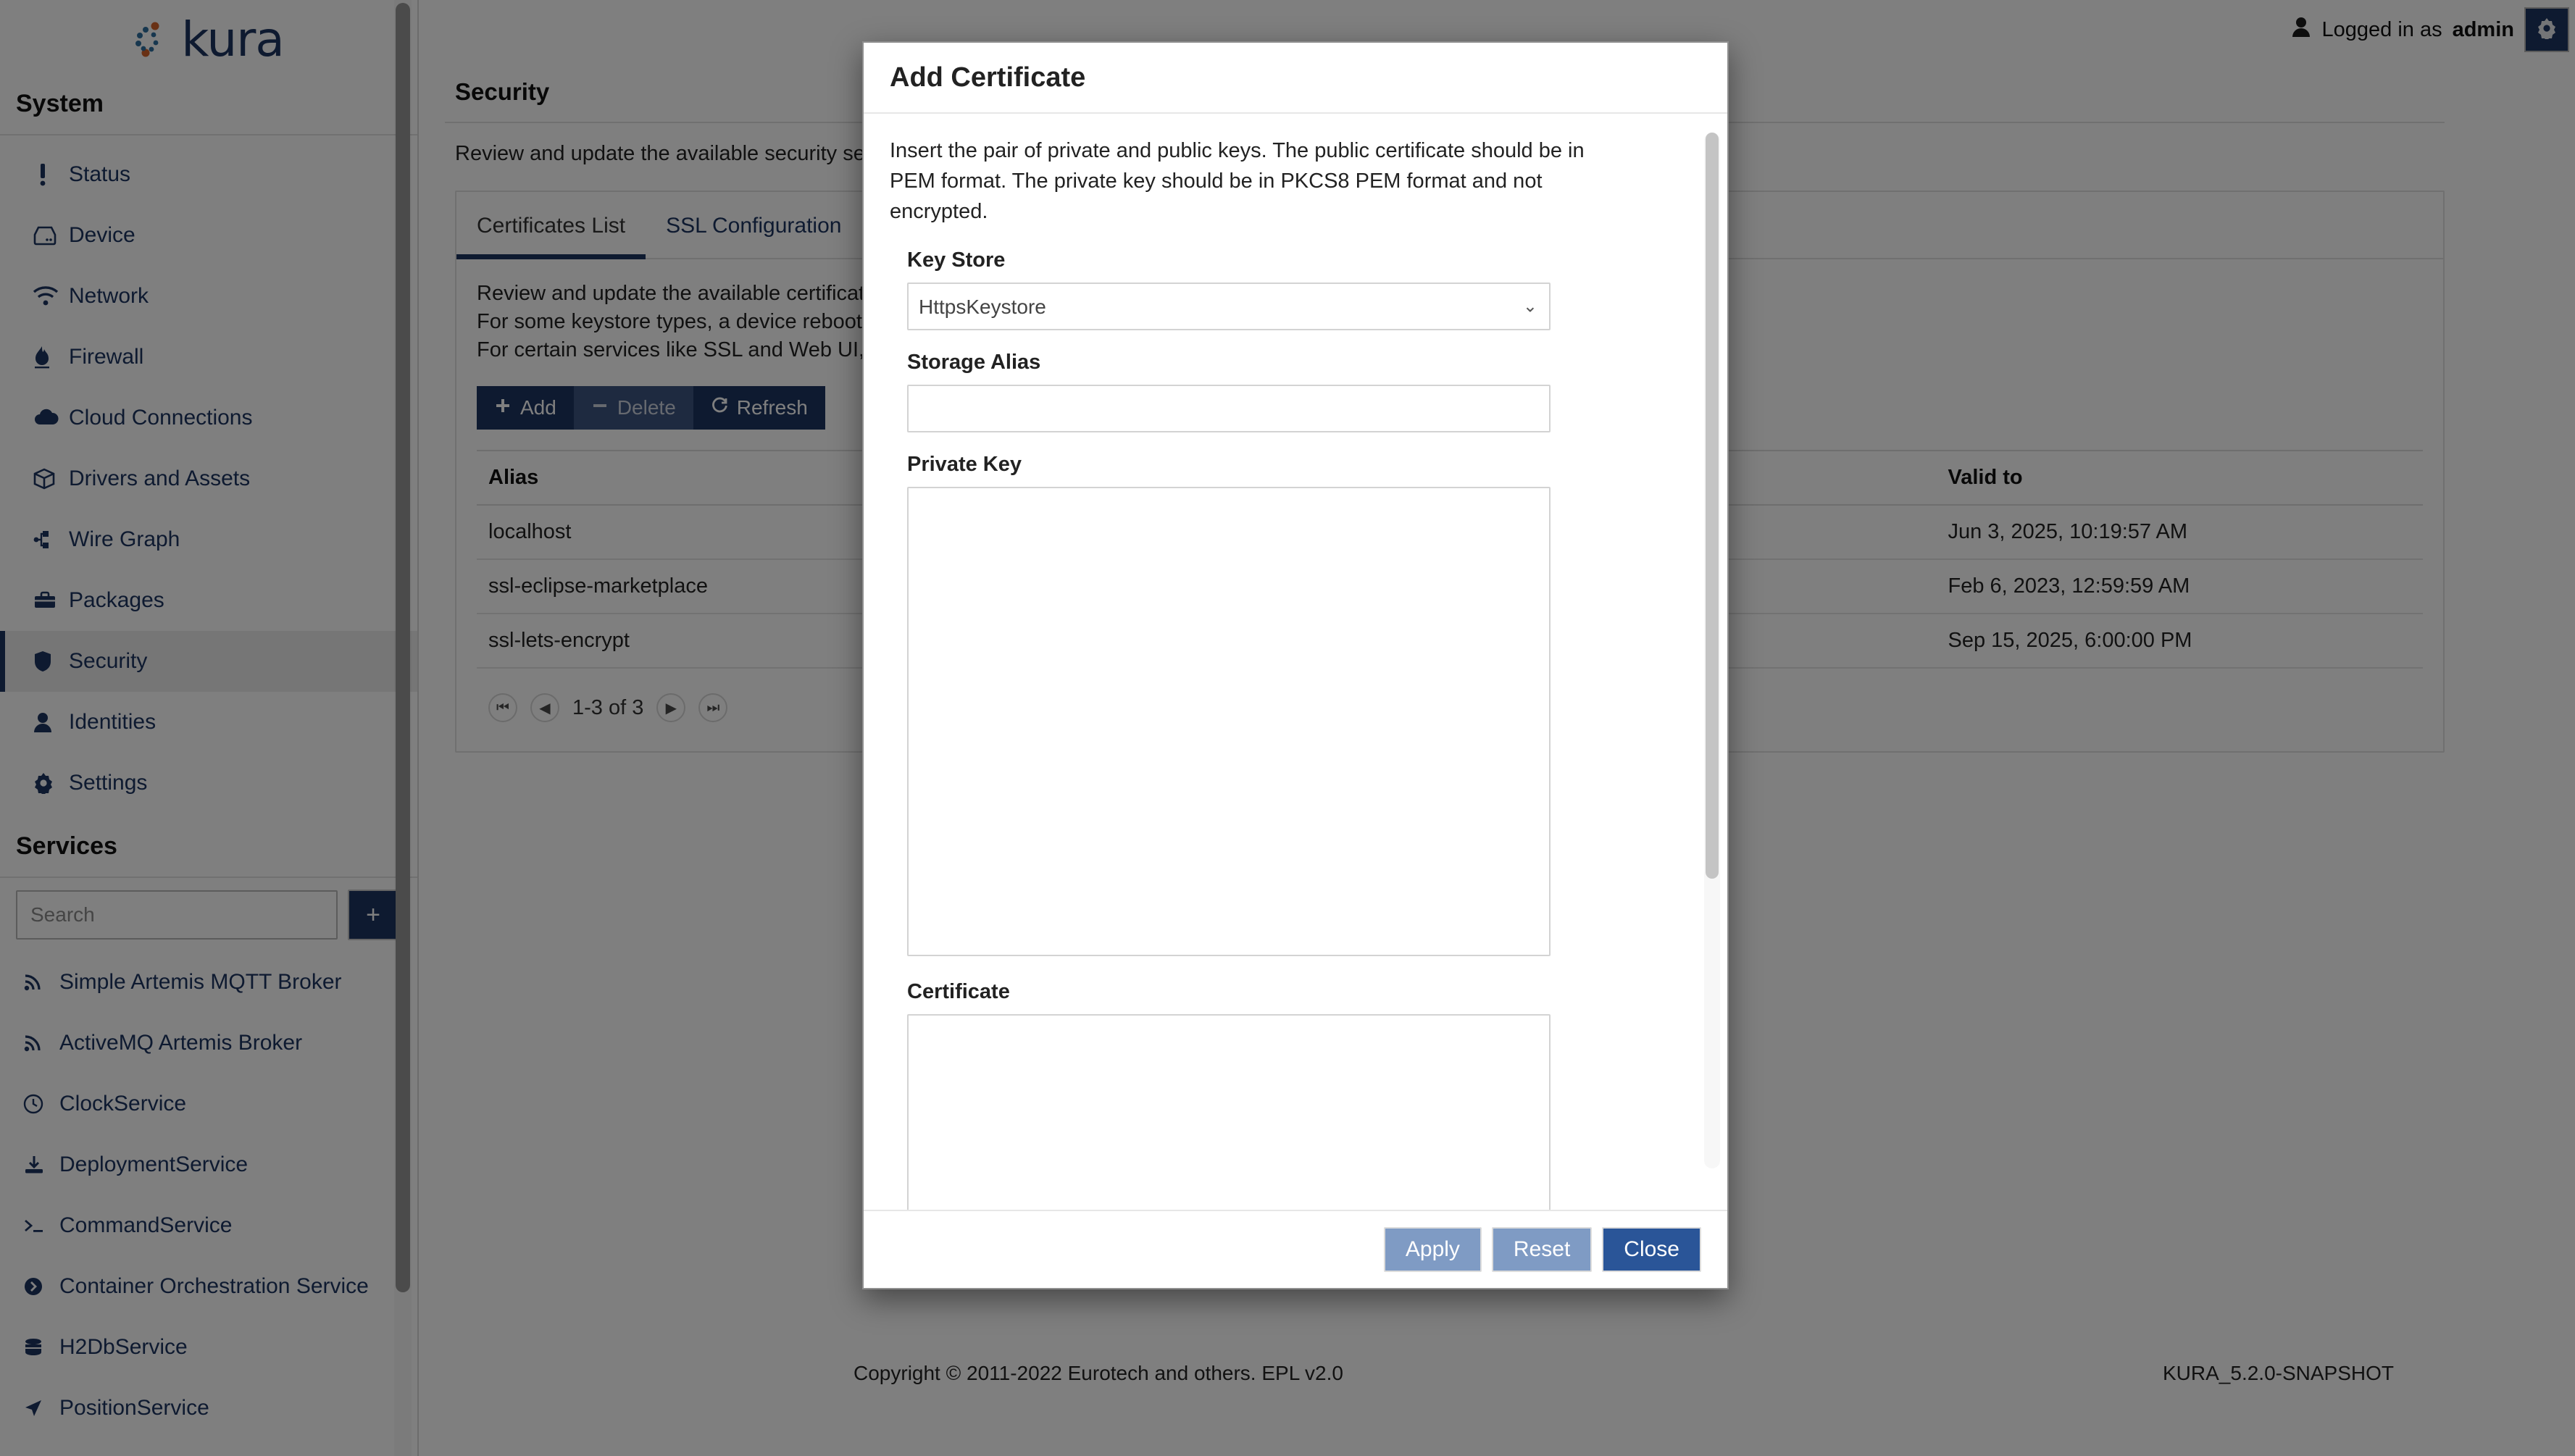 The height and width of the screenshot is (1456, 2575). Describe the element at coordinates (1229, 722) in the screenshot. I see `private-key-textarea` at that location.